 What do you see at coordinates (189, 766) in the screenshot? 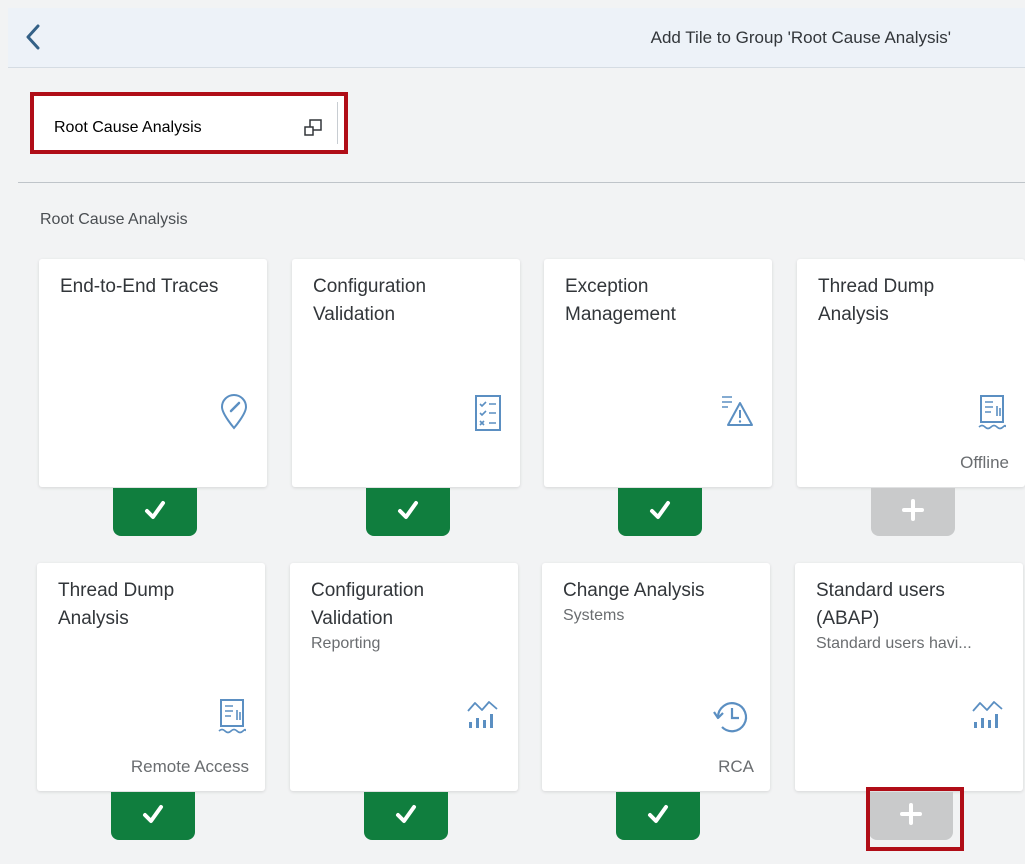
I see `tile-footer: Remote Access` at bounding box center [189, 766].